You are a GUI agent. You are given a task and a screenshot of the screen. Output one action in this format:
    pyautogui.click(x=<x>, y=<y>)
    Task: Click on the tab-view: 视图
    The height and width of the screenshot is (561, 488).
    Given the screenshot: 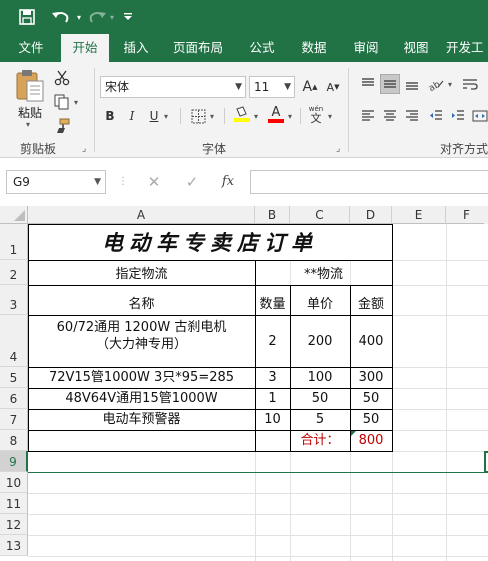 What is the action you would take?
    pyautogui.click(x=416, y=48)
    